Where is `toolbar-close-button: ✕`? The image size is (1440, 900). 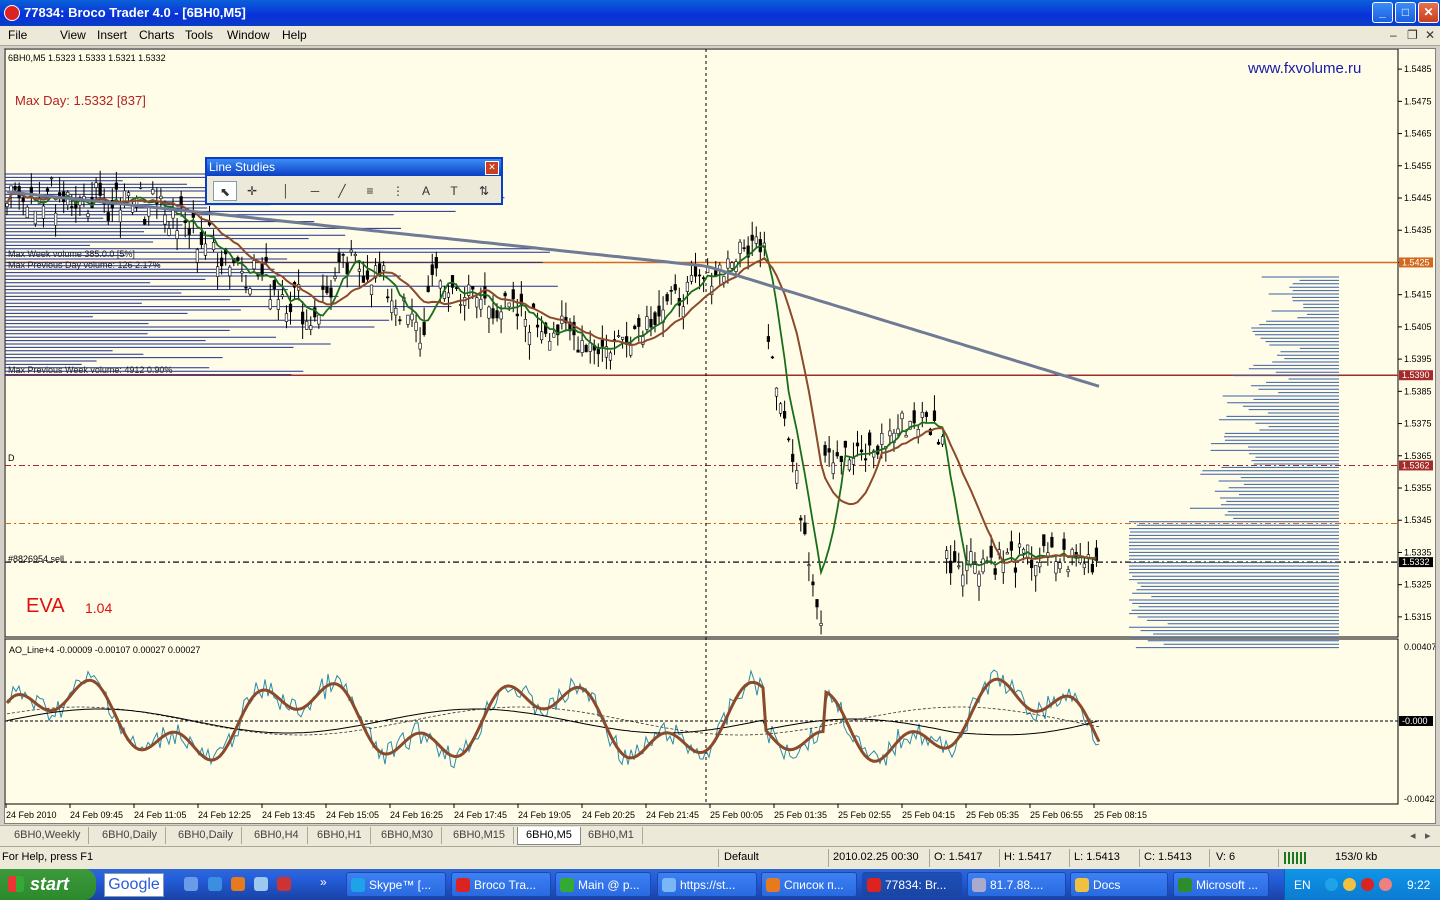
toolbar-close-button: ✕ is located at coordinates (492, 168).